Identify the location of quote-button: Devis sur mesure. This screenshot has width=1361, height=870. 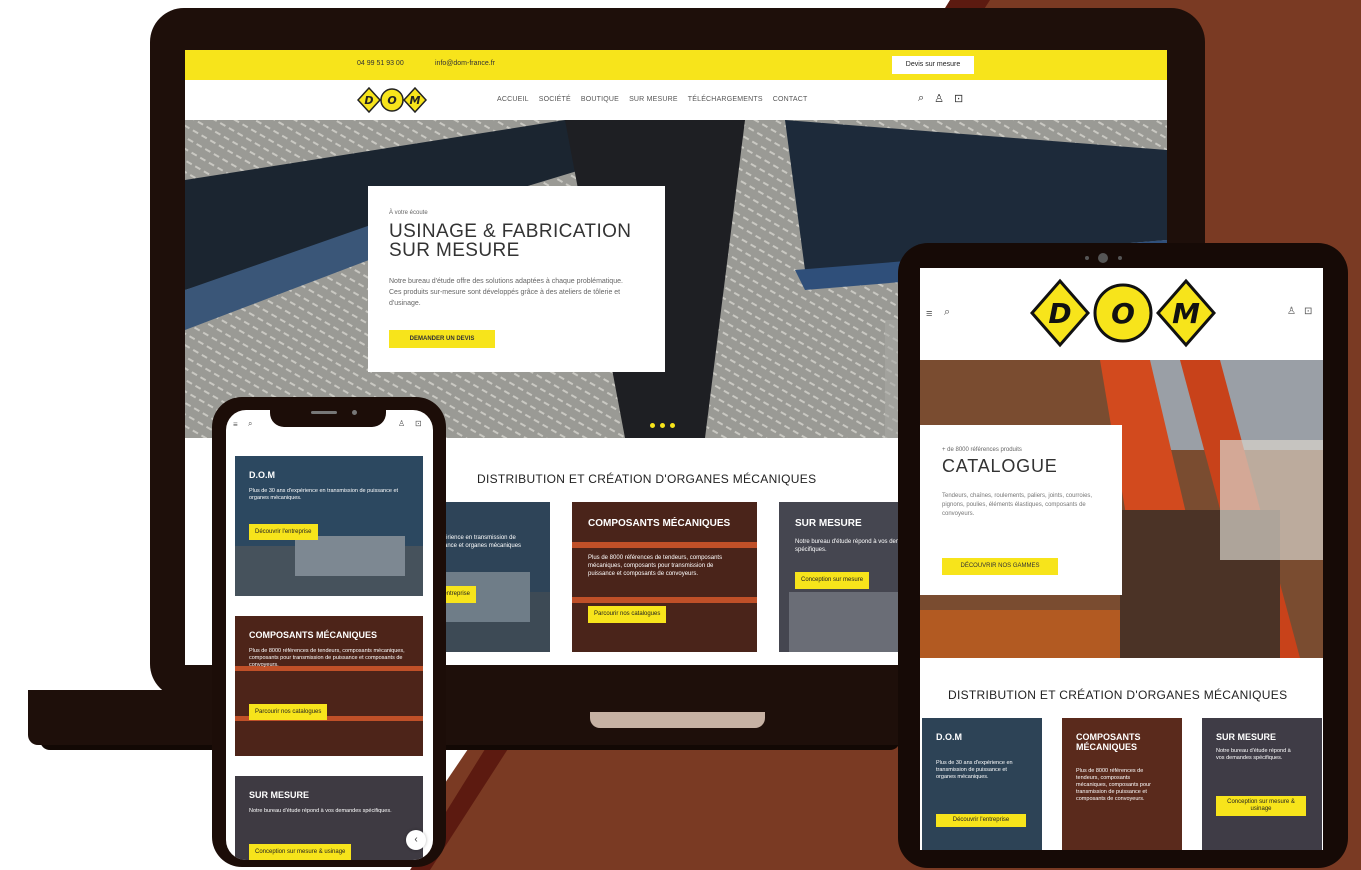
(933, 65).